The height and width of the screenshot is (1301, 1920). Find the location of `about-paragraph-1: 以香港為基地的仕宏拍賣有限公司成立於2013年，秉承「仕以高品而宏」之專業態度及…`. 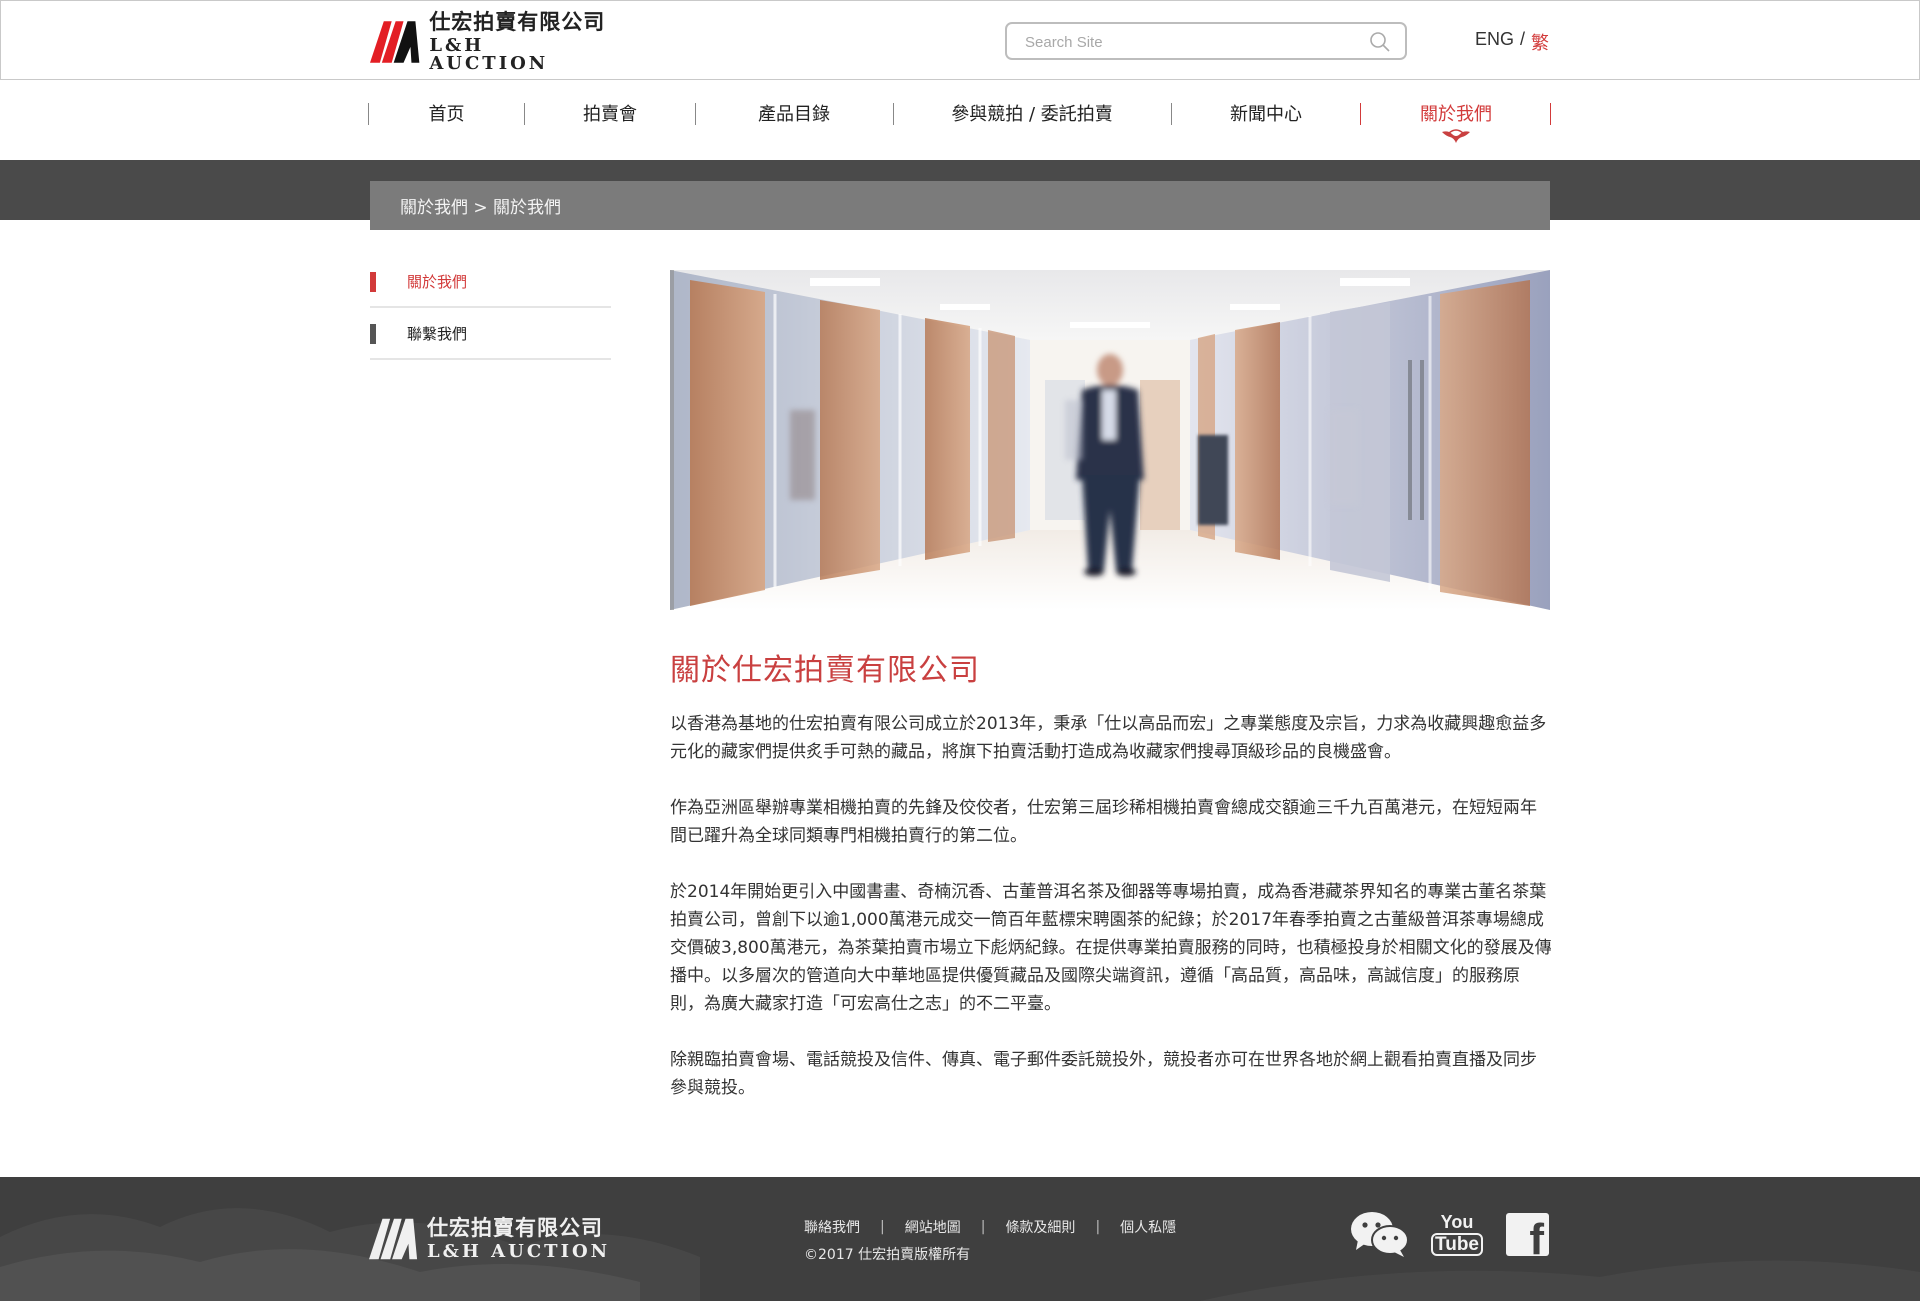

about-paragraph-1: 以香港為基地的仕宏拍賣有限公司成立於2013年，秉承「仕以高品而宏」之專業態度及… is located at coordinates (1108, 738).